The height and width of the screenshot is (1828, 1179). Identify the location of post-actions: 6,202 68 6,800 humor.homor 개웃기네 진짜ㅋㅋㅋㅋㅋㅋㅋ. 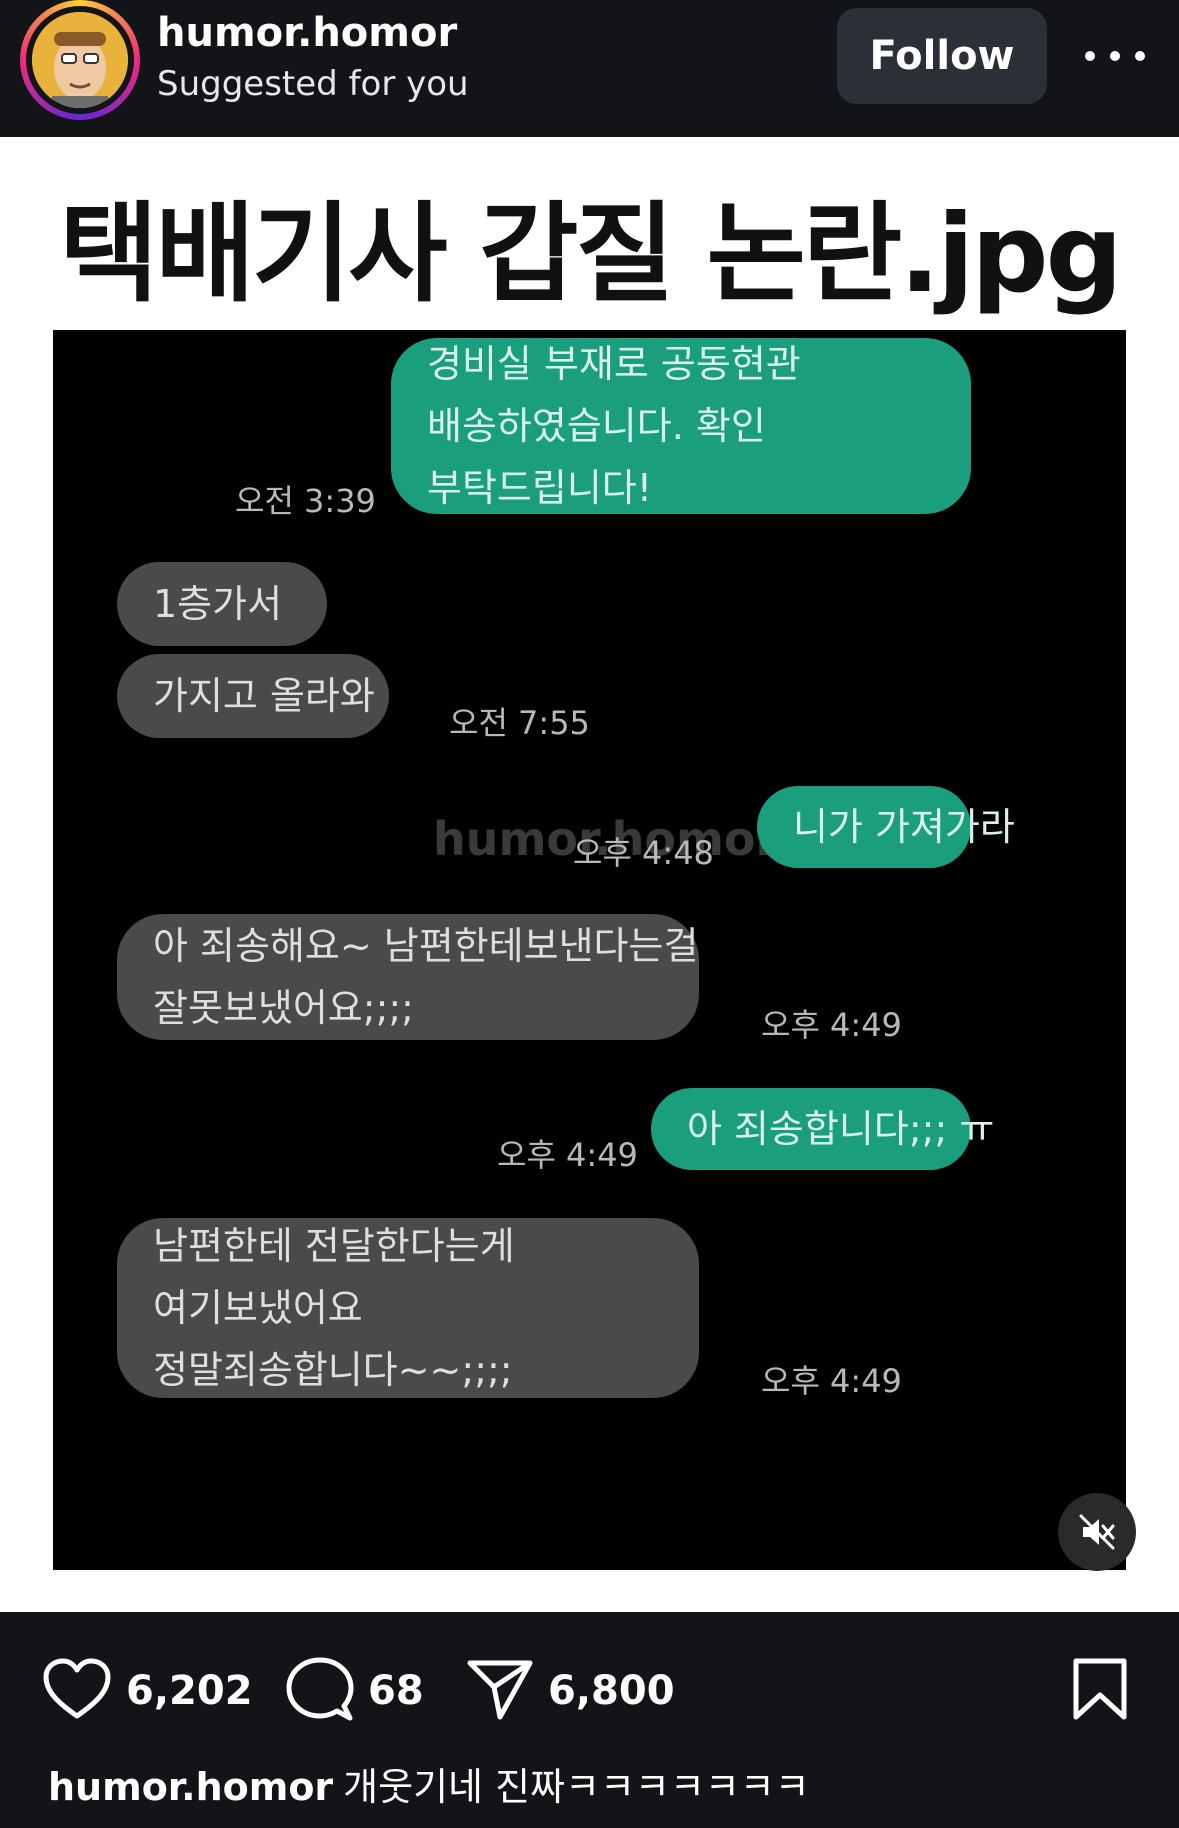
(589, 1720).